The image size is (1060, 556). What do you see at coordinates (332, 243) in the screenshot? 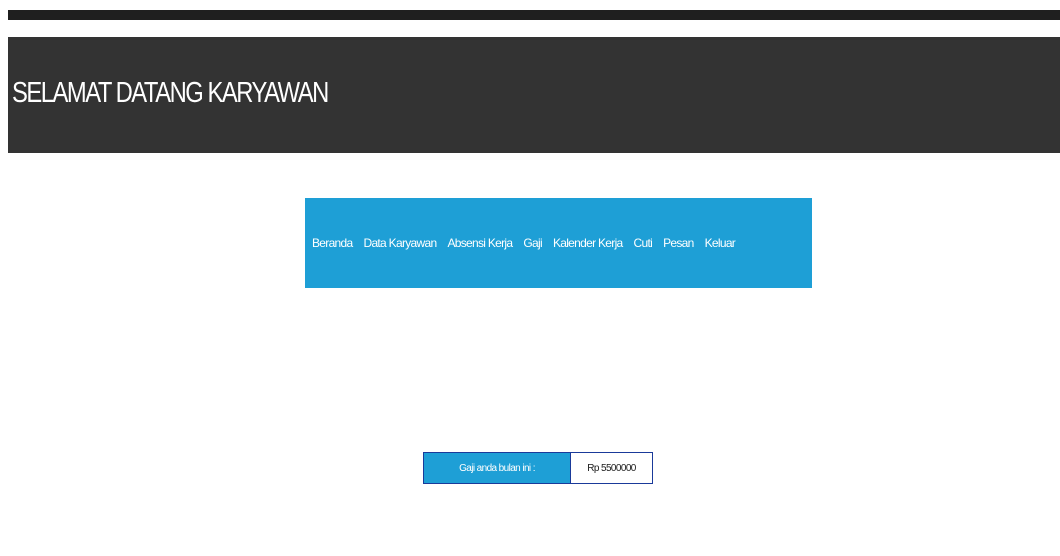
I see `nav-item-beranda: Beranda` at bounding box center [332, 243].